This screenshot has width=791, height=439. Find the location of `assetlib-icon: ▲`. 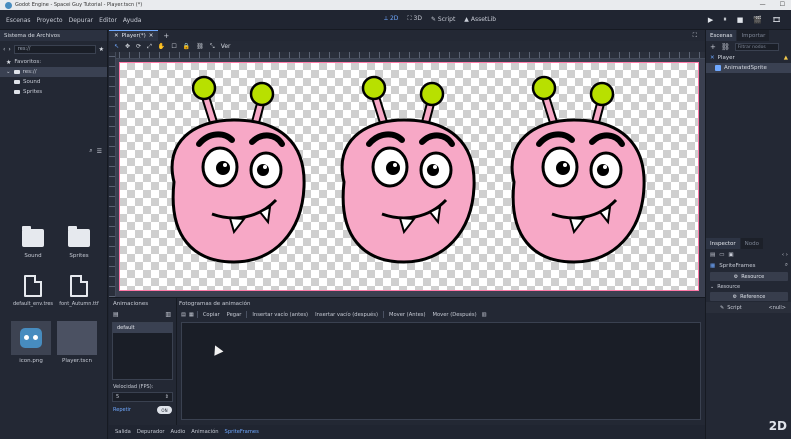

assetlib-icon: ▲ is located at coordinates (466, 19).